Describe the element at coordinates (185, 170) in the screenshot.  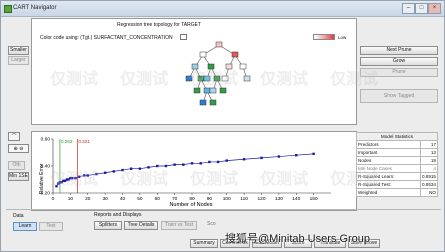
I see `relative-error-line` at that location.